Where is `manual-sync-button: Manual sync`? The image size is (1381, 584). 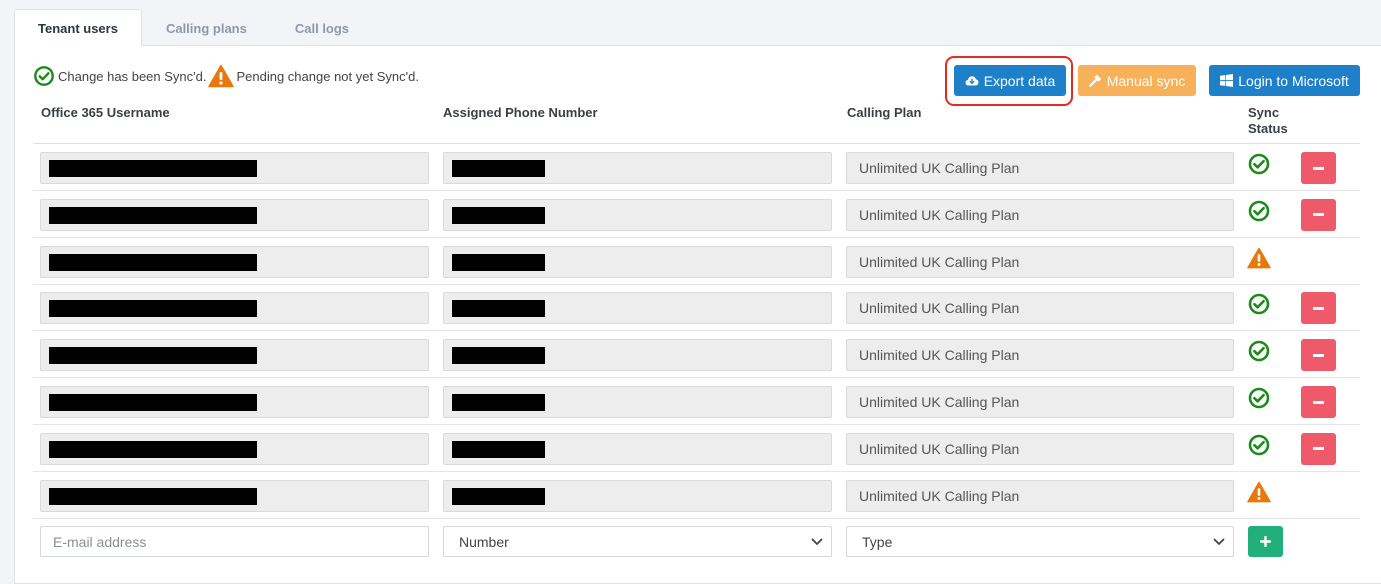 manual-sync-button: Manual sync is located at coordinates (1137, 80).